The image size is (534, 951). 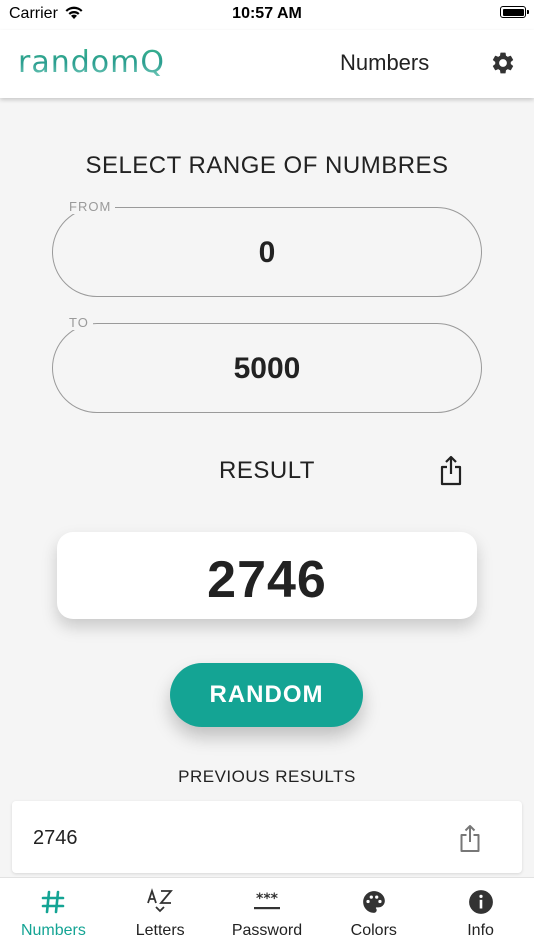 I want to click on tab-bar: Numbers Letters *** Password Colors Info, so click(x=267, y=914).